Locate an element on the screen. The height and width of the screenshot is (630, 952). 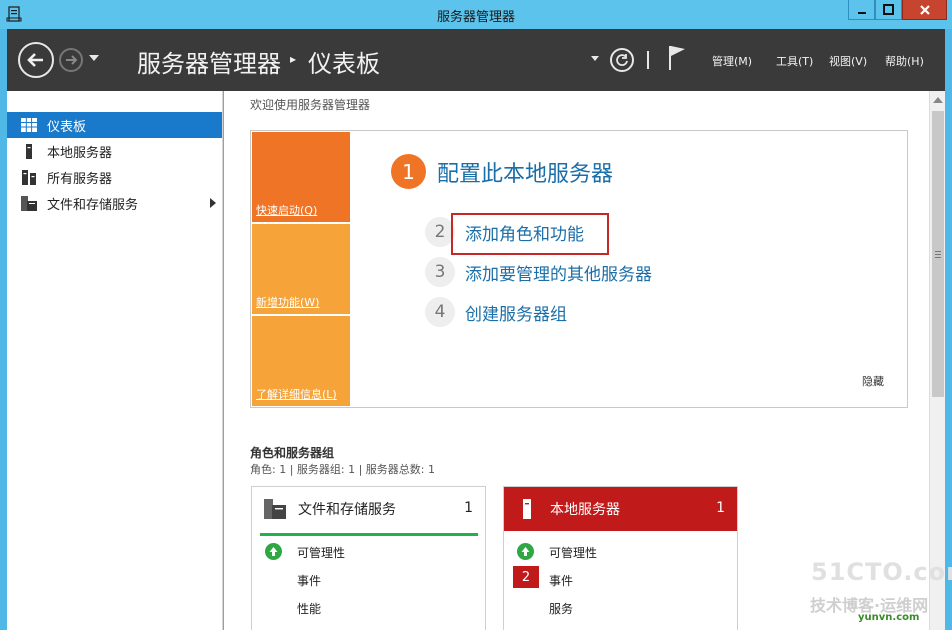
maximize-button is located at coordinates (888, 10).